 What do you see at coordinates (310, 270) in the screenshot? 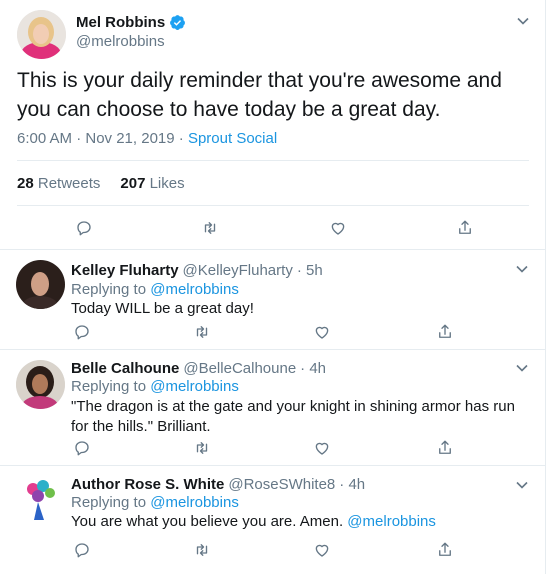
I see `reply-time: · 5h` at bounding box center [310, 270].